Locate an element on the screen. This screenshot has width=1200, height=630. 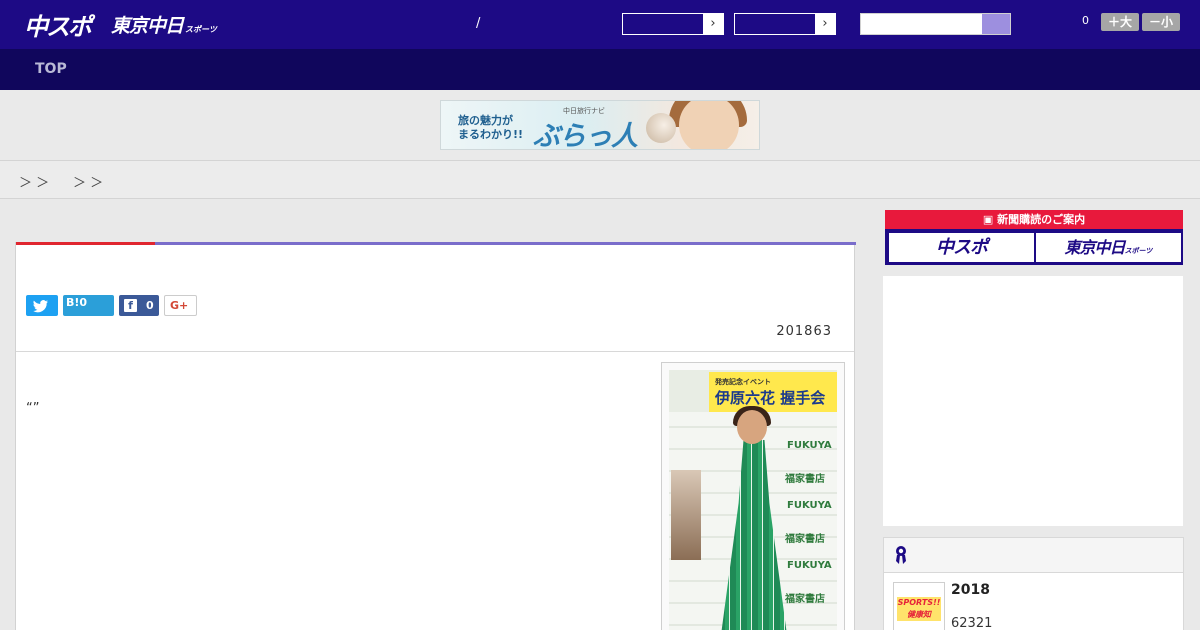
subscription-header: ▣ 新聞購読のご案内 is located at coordinates (1034, 219).